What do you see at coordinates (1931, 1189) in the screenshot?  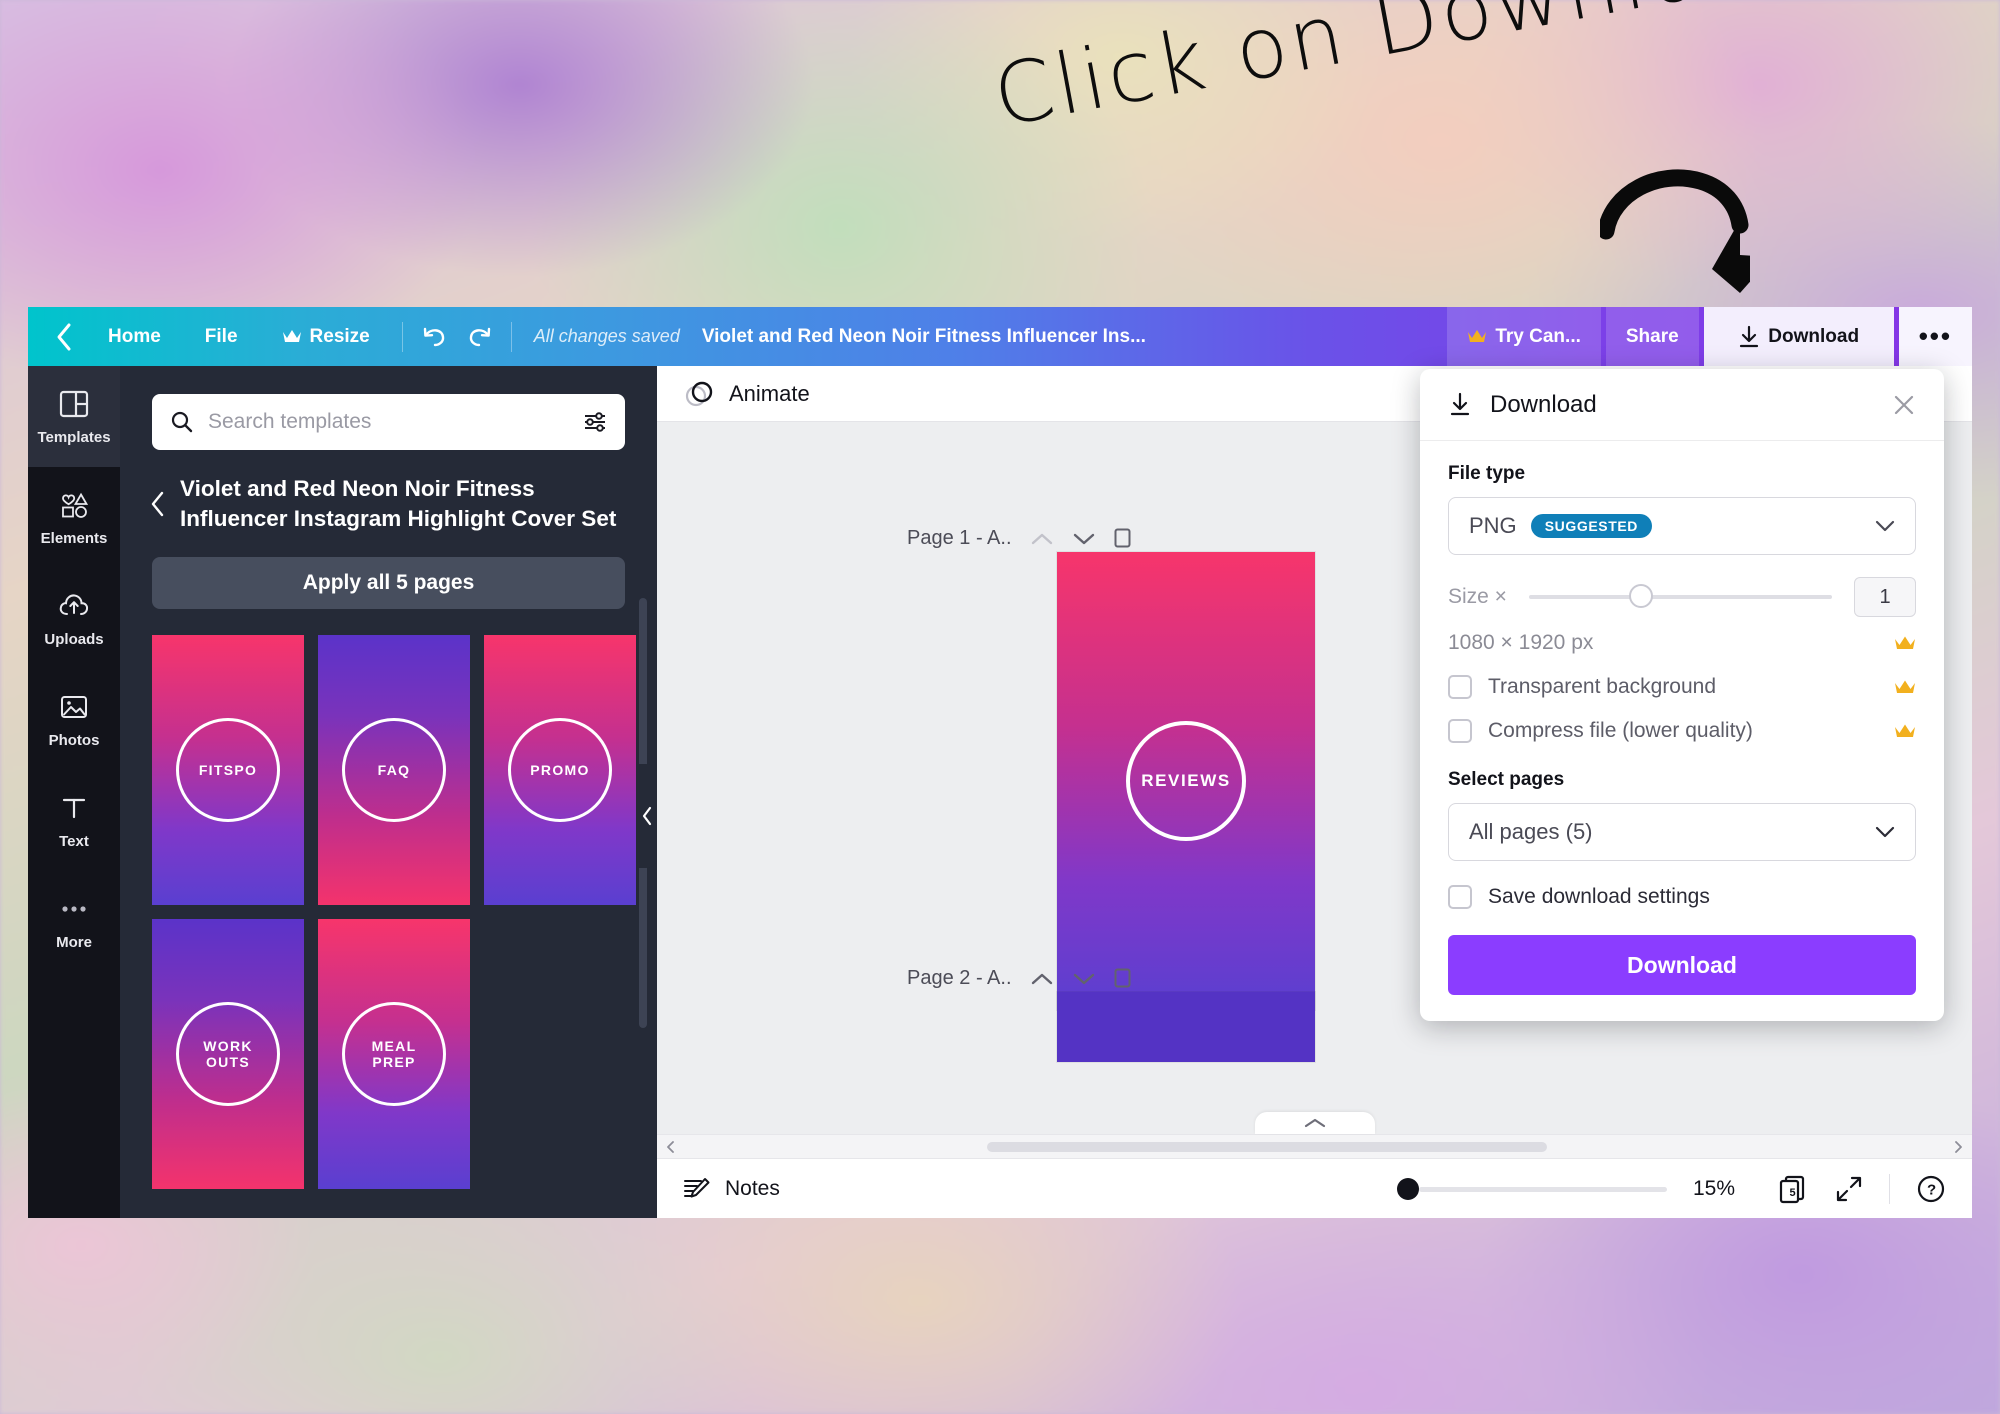 I see `help-question-icon: ?` at bounding box center [1931, 1189].